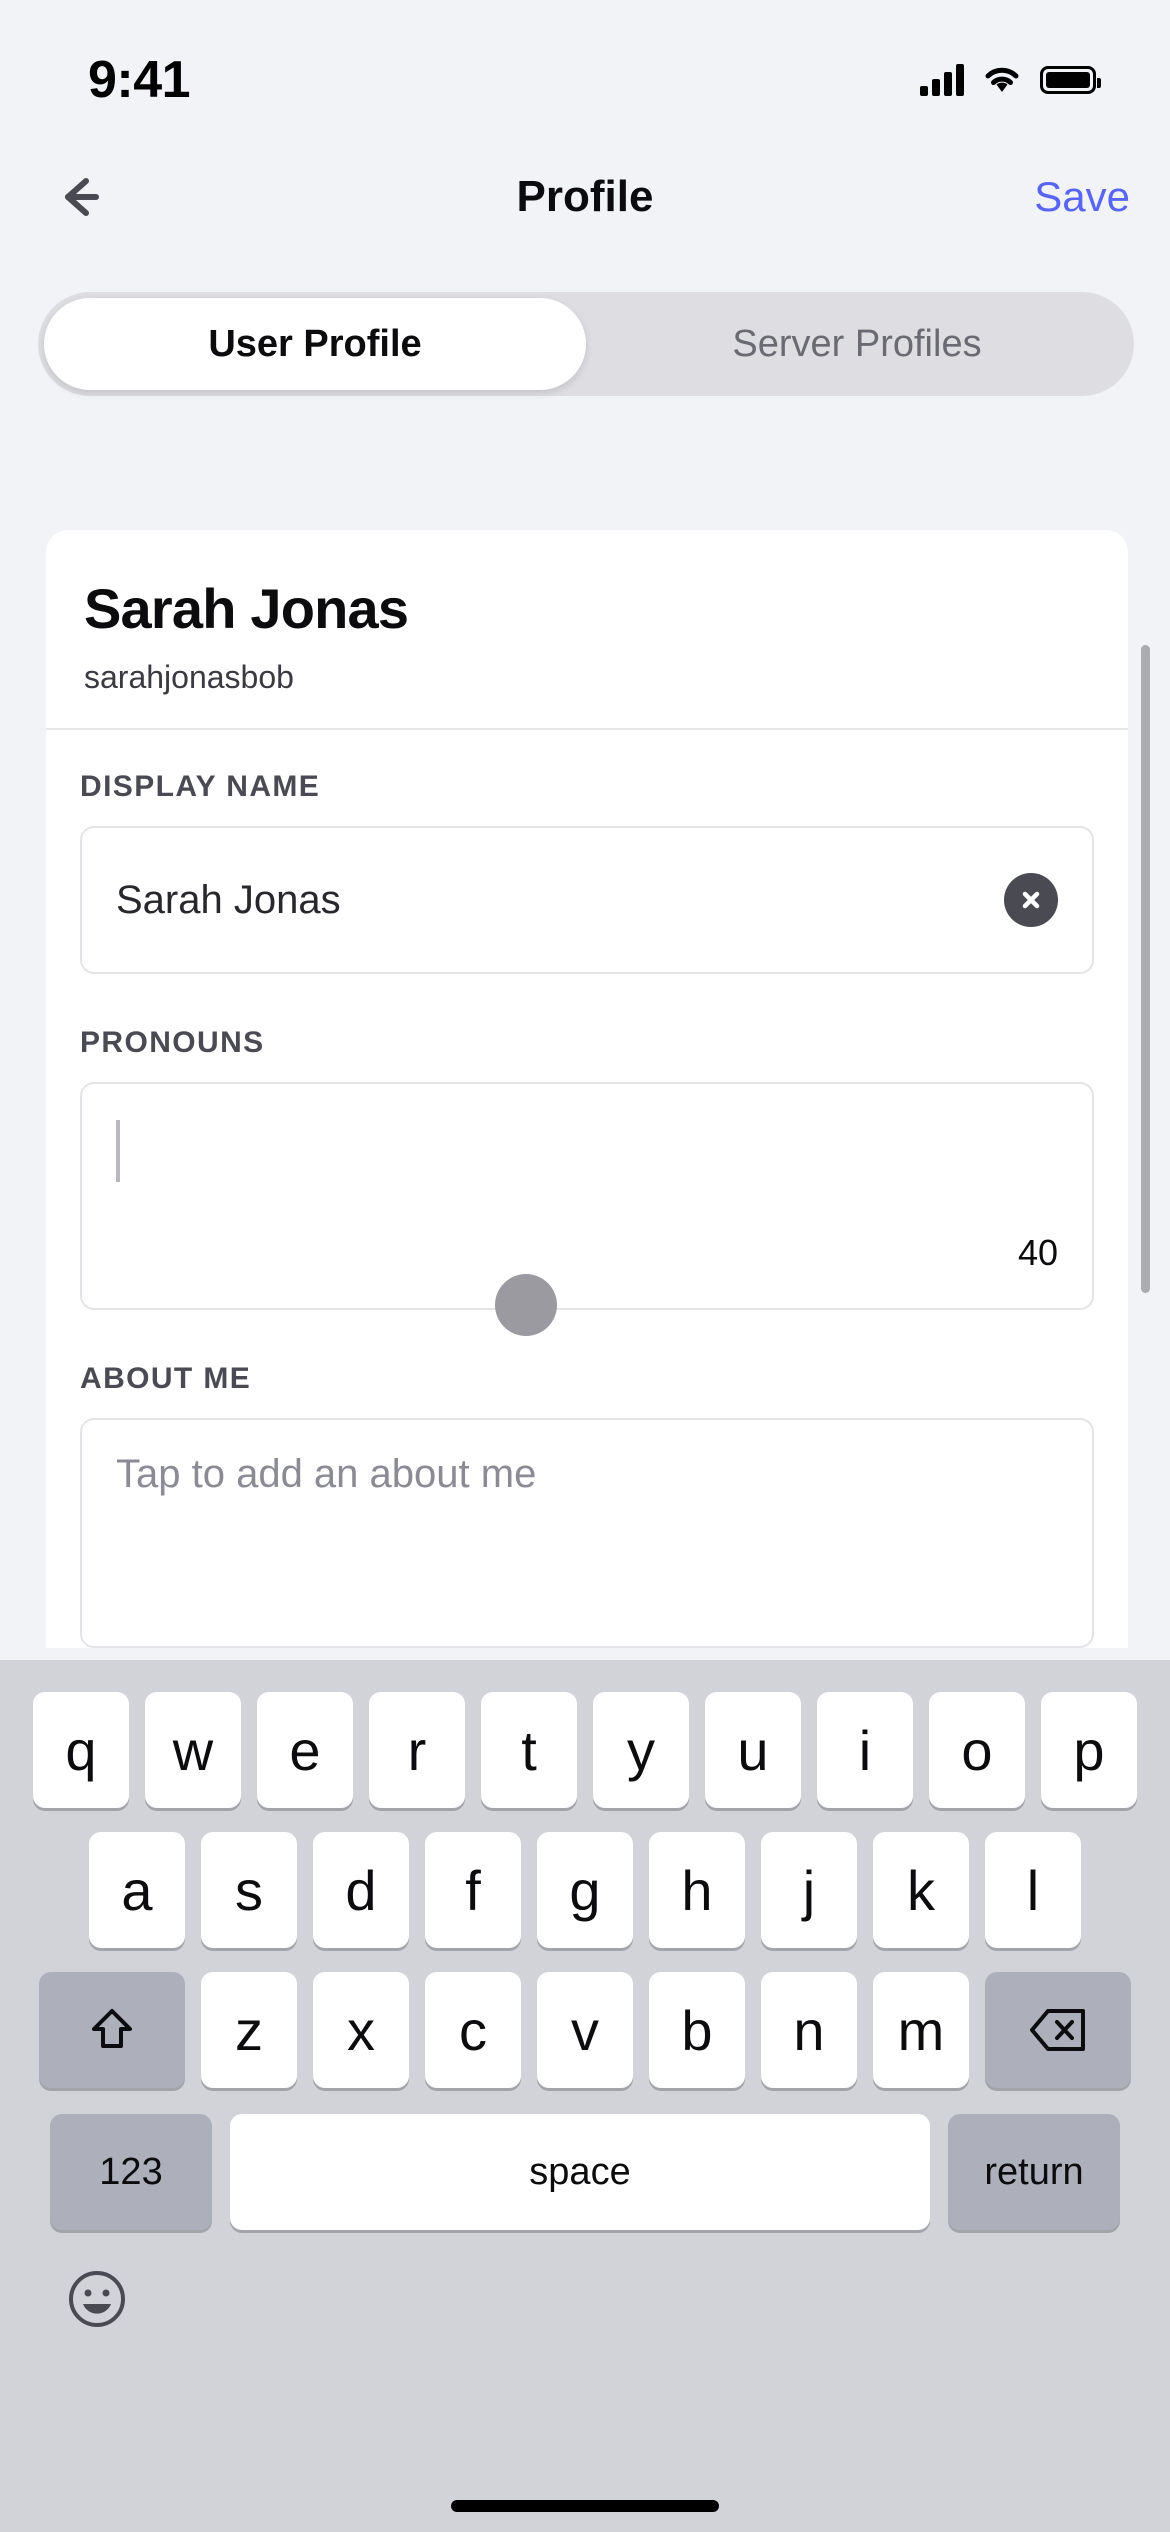 Image resolution: width=1170 pixels, height=2532 pixels. I want to click on shift-key, so click(112, 2030).